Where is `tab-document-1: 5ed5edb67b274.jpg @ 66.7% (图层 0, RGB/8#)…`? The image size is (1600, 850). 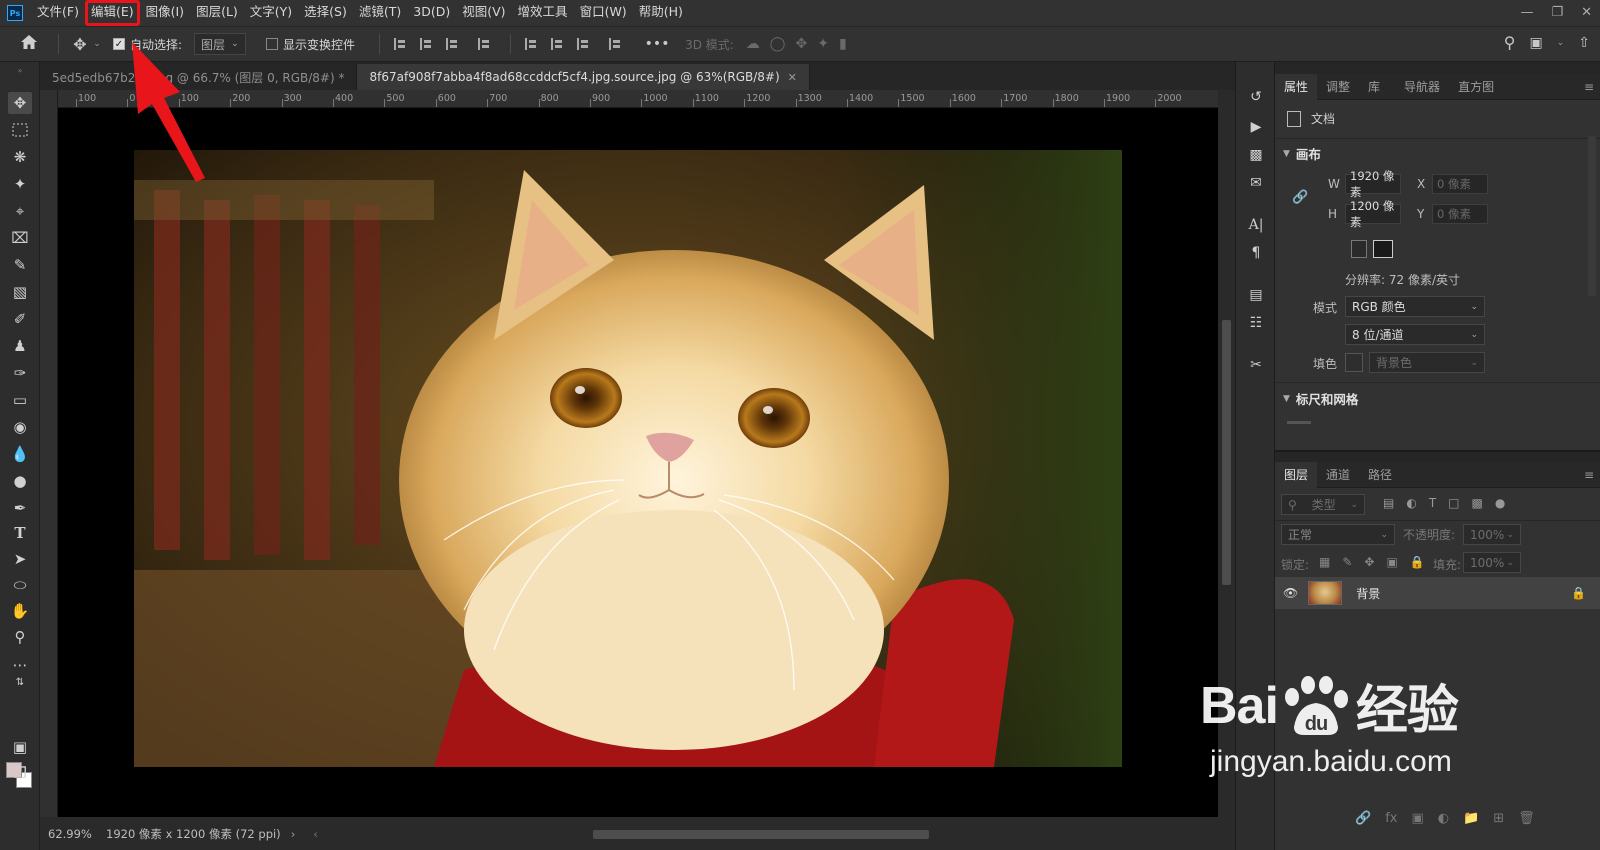
tab-document-1: 5ed5edb67b274.jpg @ 66.7% (图层 0, RGB/8#)… is located at coordinates (199, 77).